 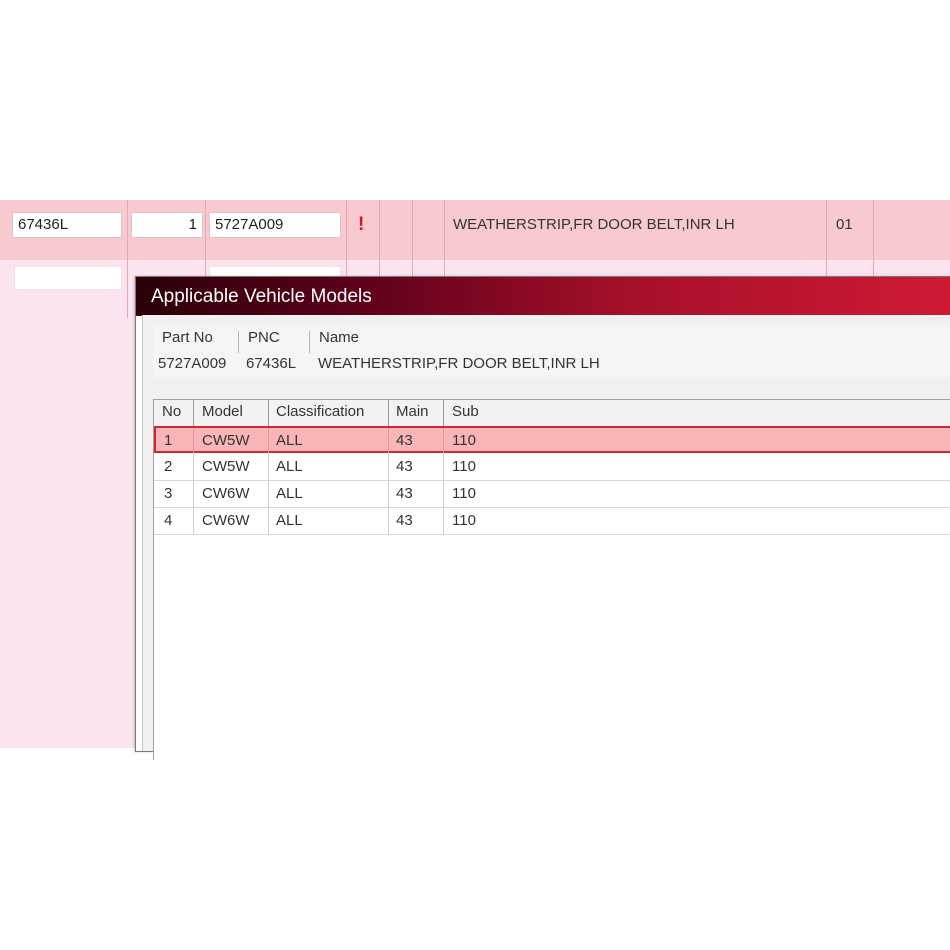 I want to click on part-code: 01, so click(x=844, y=224).